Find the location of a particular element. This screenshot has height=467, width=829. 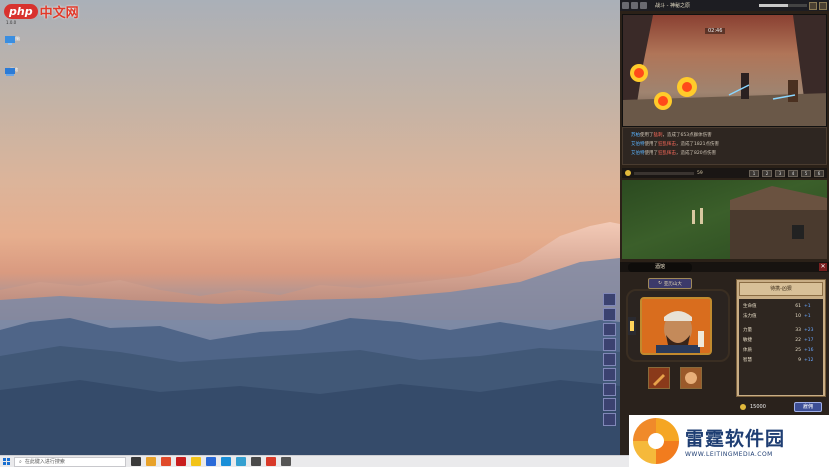

close-icon is located at coordinates (823, 5).